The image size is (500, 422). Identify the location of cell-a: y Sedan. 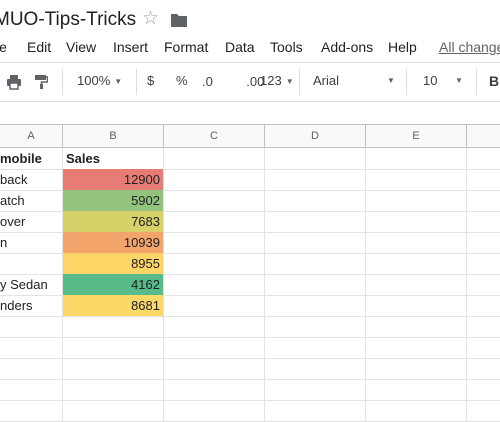
(31, 284).